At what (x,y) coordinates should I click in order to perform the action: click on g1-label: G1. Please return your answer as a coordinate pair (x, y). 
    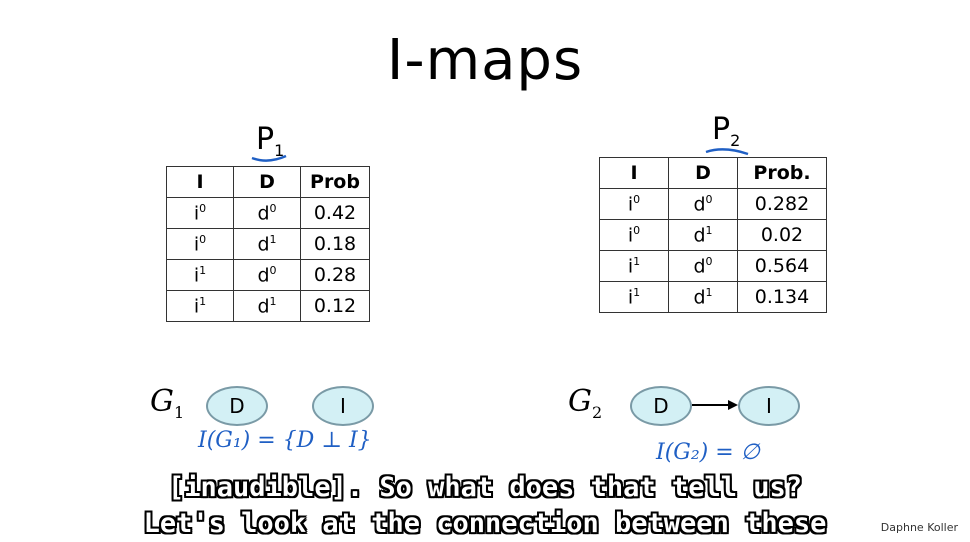
    Looking at the image, I should click on (167, 403).